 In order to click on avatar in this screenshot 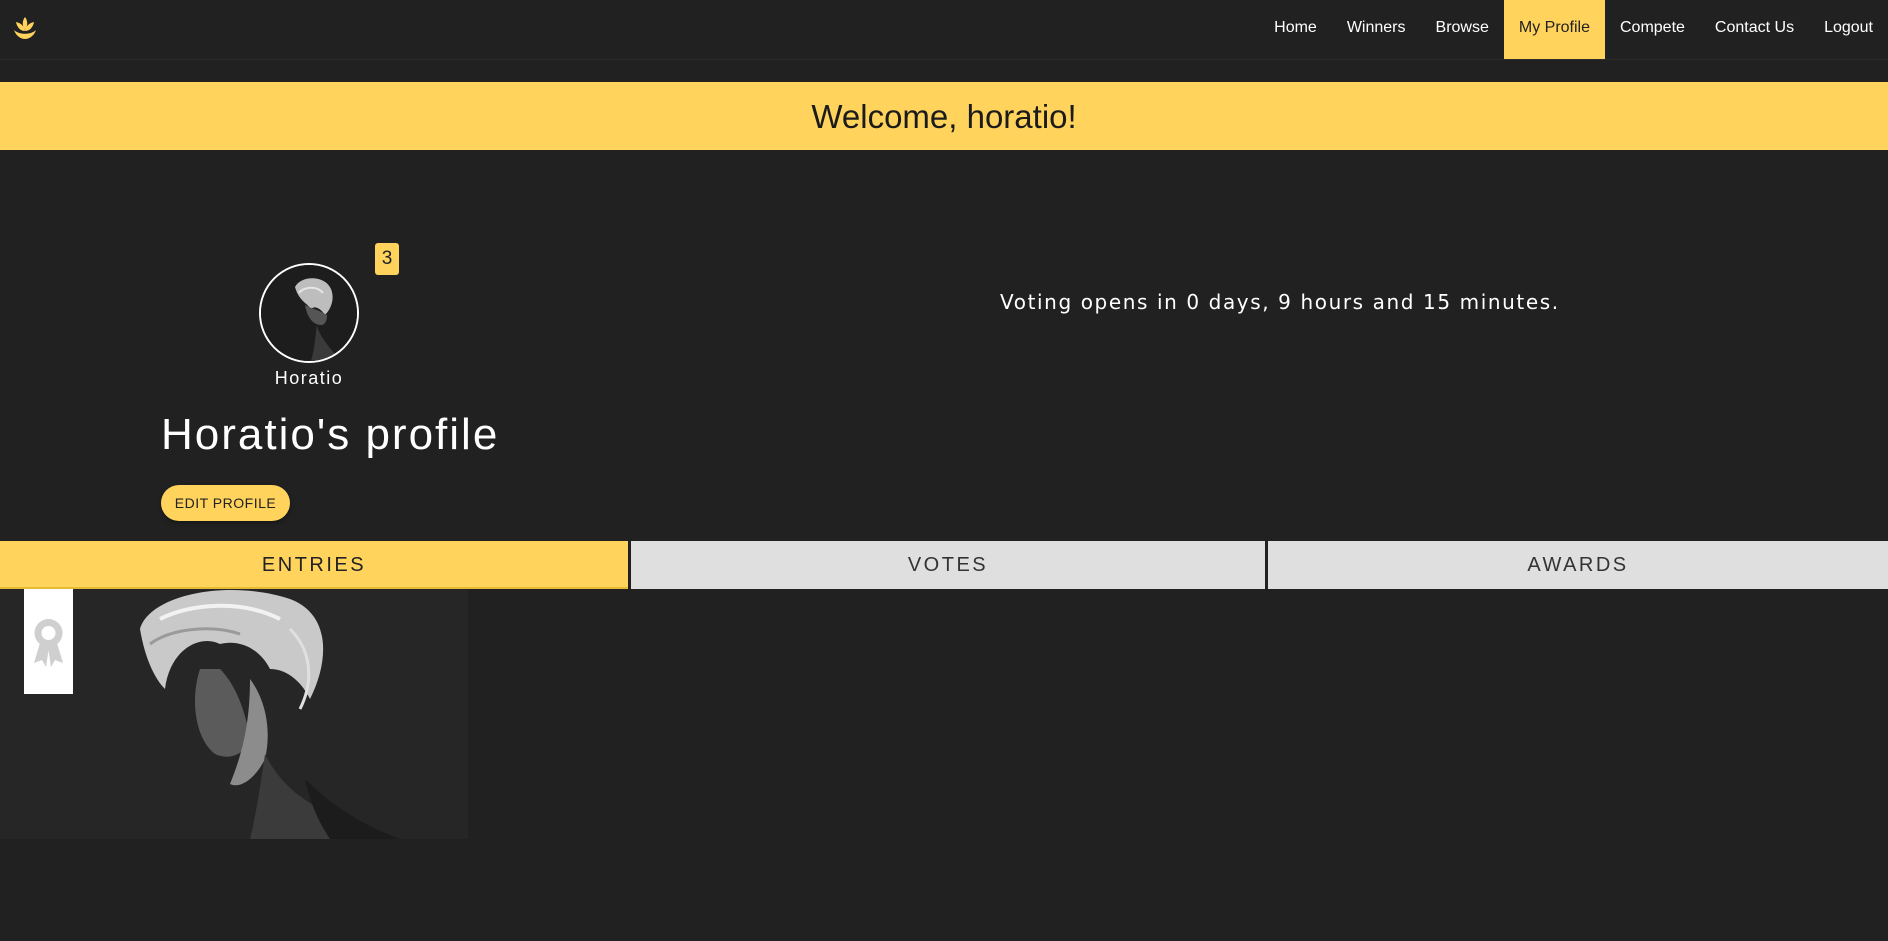, I will do `click(309, 313)`.